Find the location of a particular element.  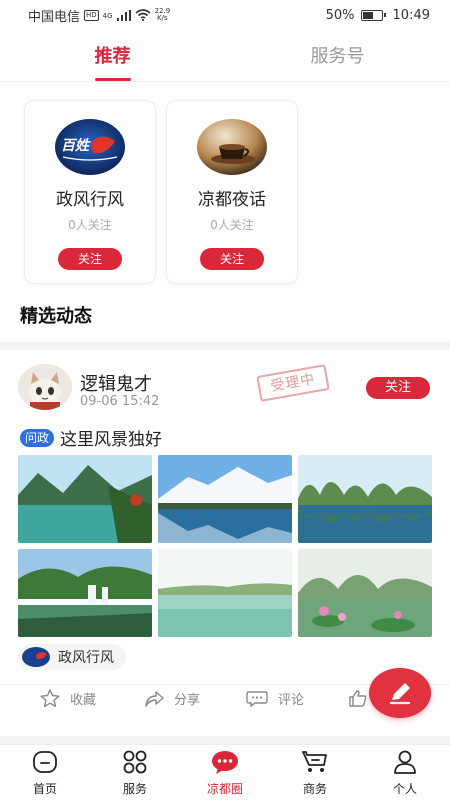

channel-name: 政风行风 is located at coordinates (86, 658).